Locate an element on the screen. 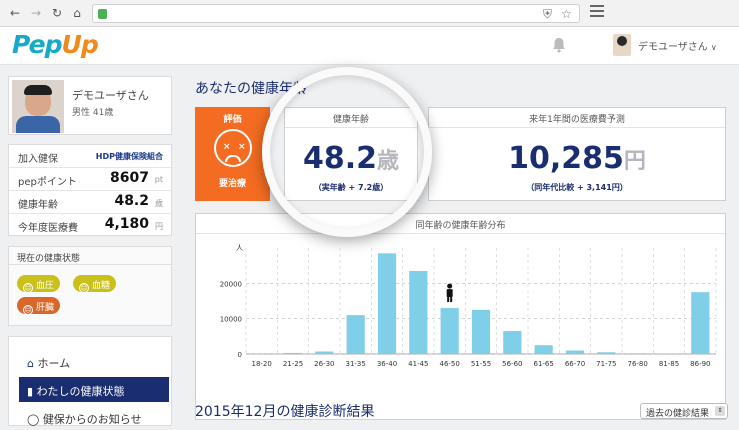 This screenshot has height=430, width=739. person-marker-body is located at coordinates (450, 293).